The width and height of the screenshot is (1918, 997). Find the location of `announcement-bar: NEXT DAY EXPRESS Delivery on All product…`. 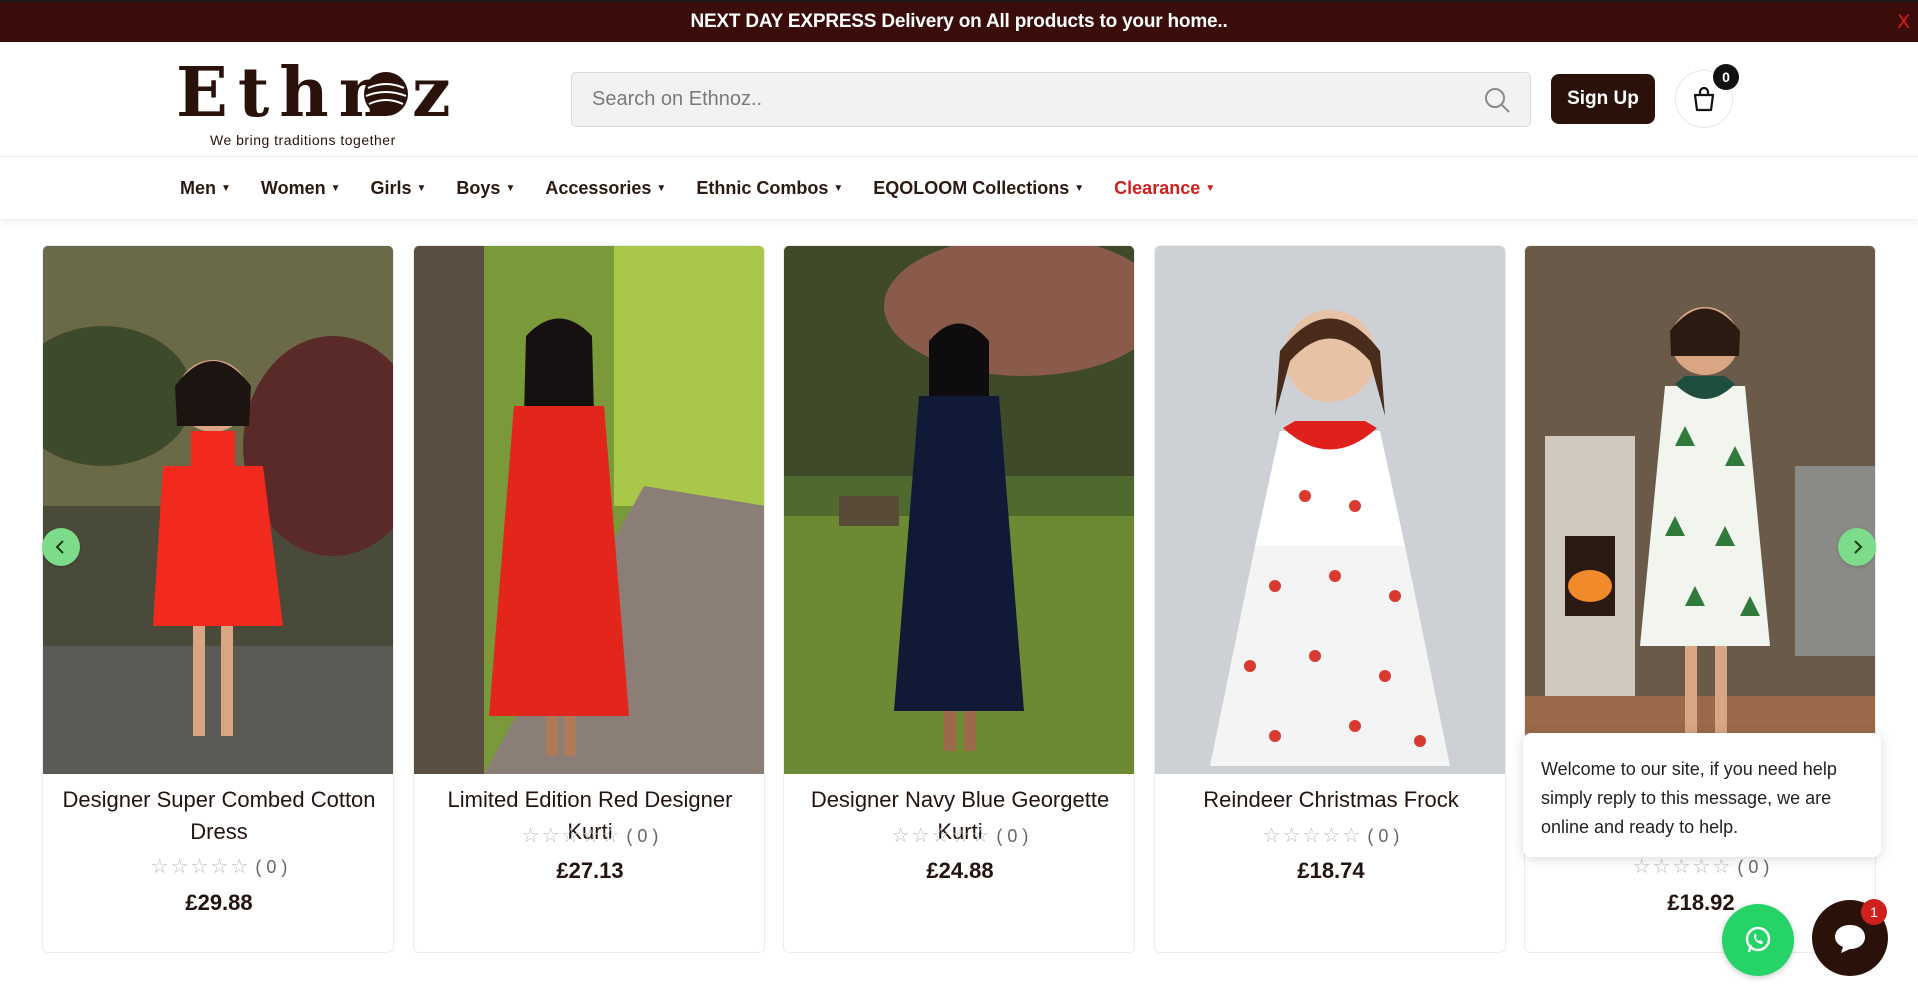

announcement-bar: NEXT DAY EXPRESS Delivery on All product… is located at coordinates (959, 21).